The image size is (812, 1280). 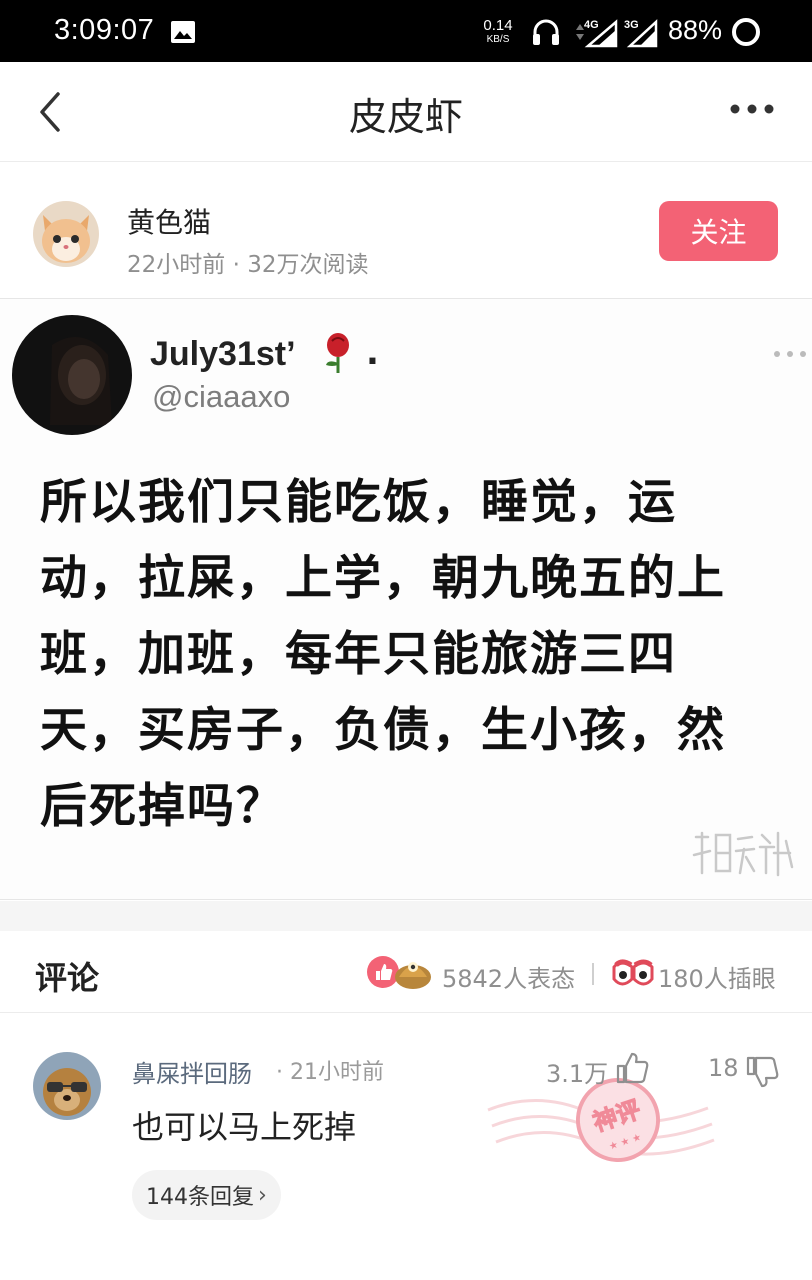 What do you see at coordinates (330, 1072) in the screenshot?
I see `comment-time: · 21小时前` at bounding box center [330, 1072].